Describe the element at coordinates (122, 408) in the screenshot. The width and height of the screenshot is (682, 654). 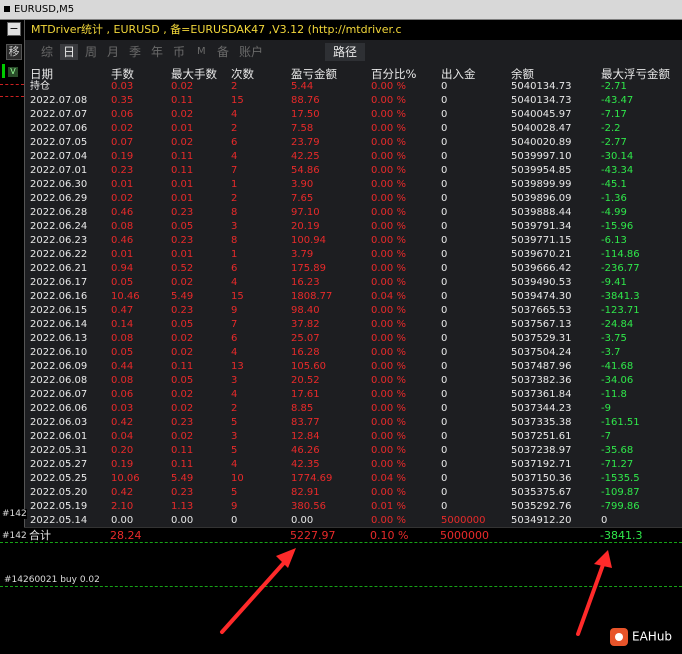
I see `cell-lots: 0.03` at that location.